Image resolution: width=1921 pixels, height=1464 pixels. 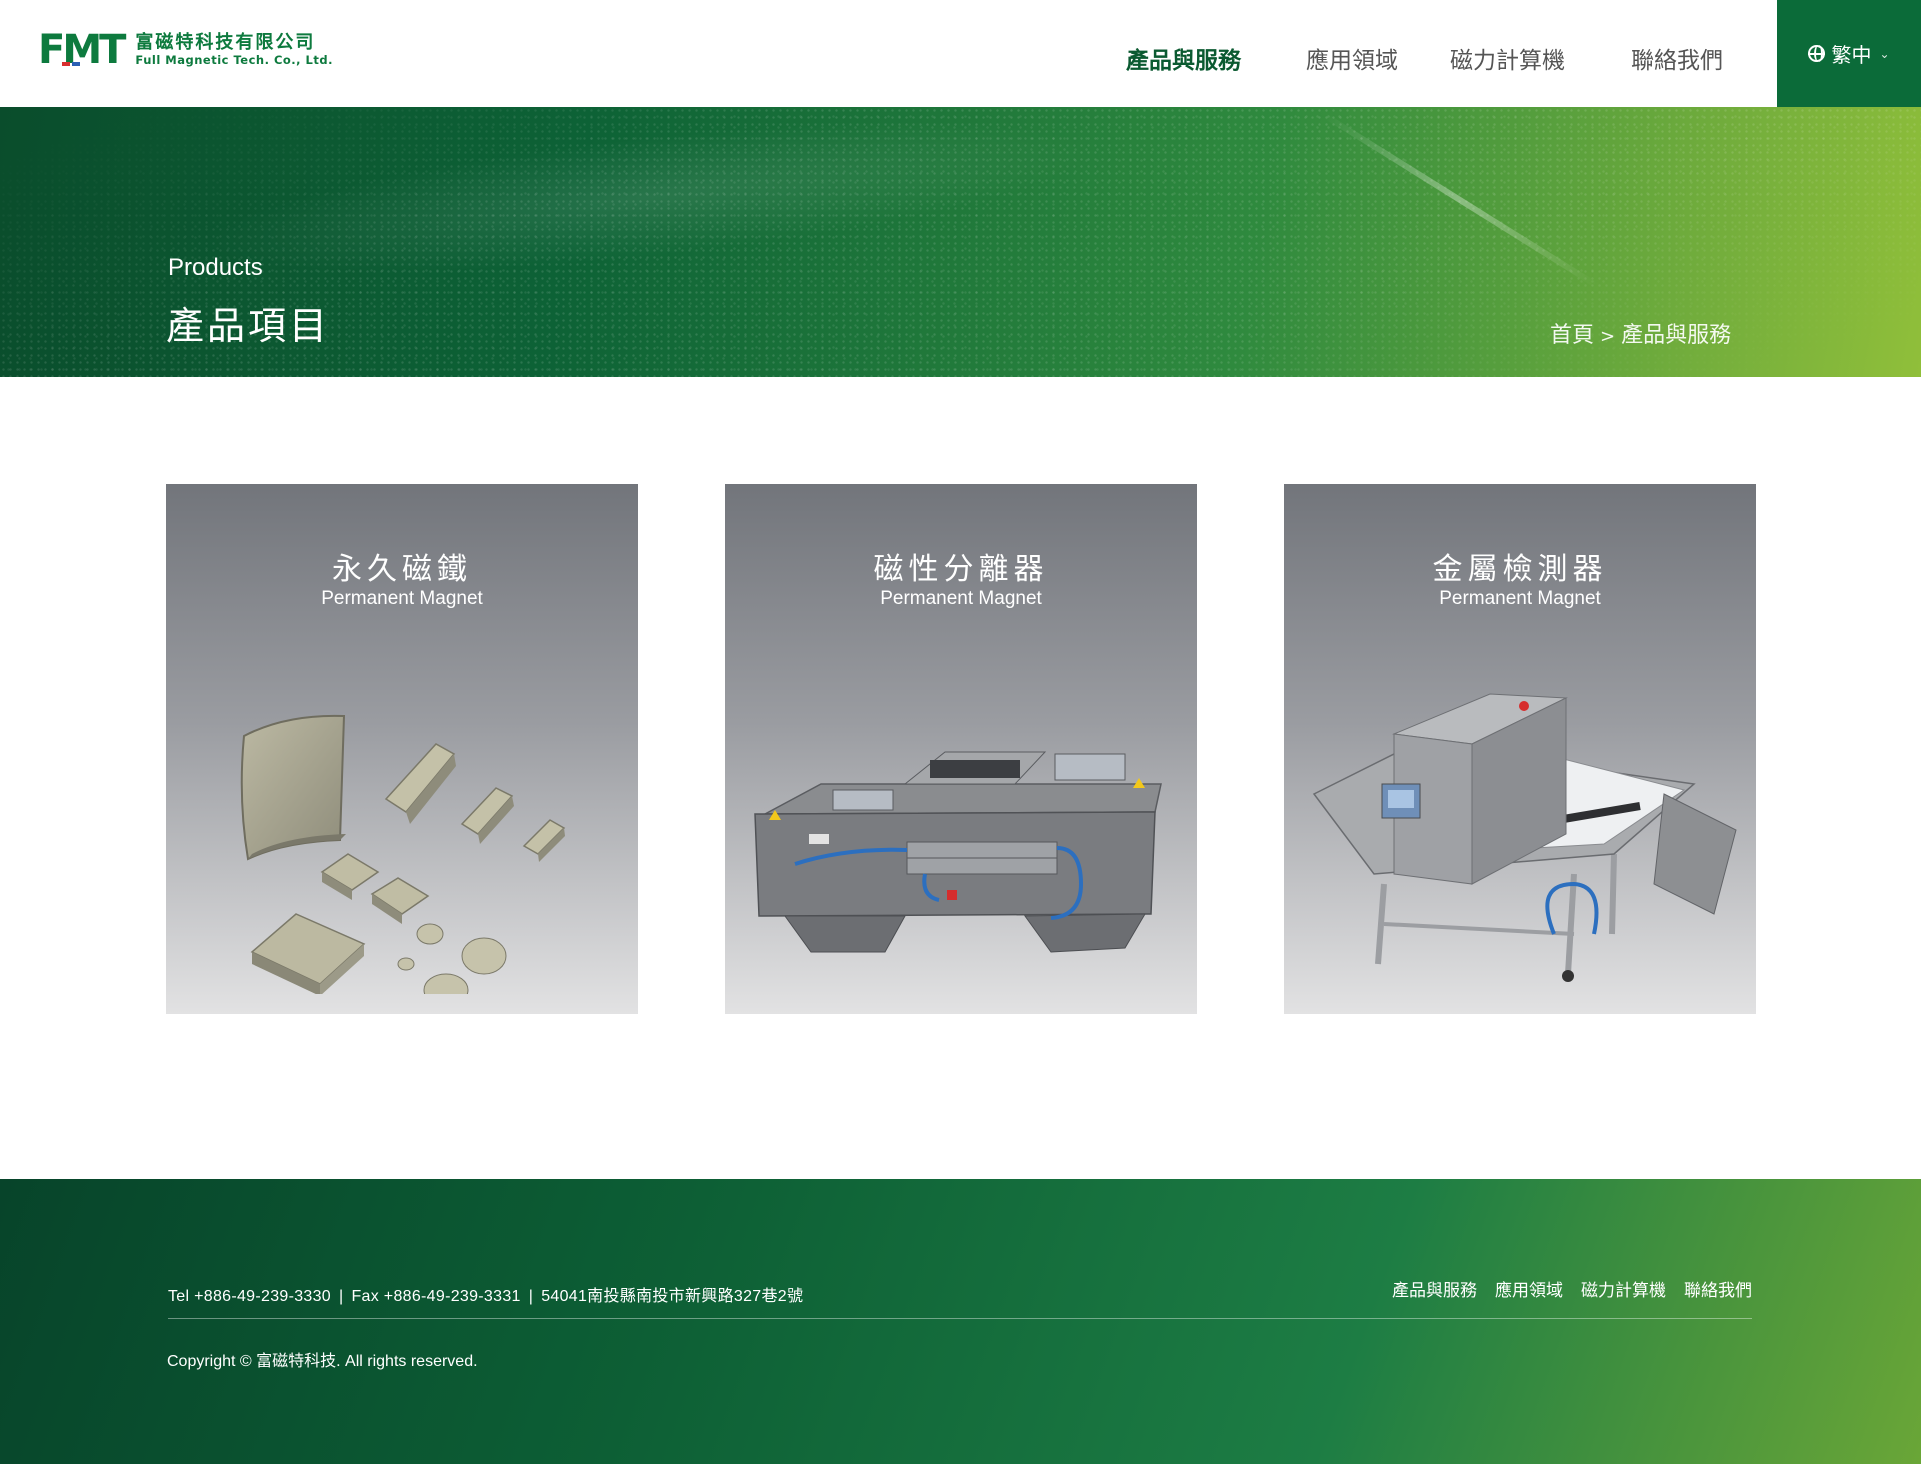 What do you see at coordinates (250, 1296) in the screenshot?
I see `footer-tel: Tel +886-49-239-3330` at bounding box center [250, 1296].